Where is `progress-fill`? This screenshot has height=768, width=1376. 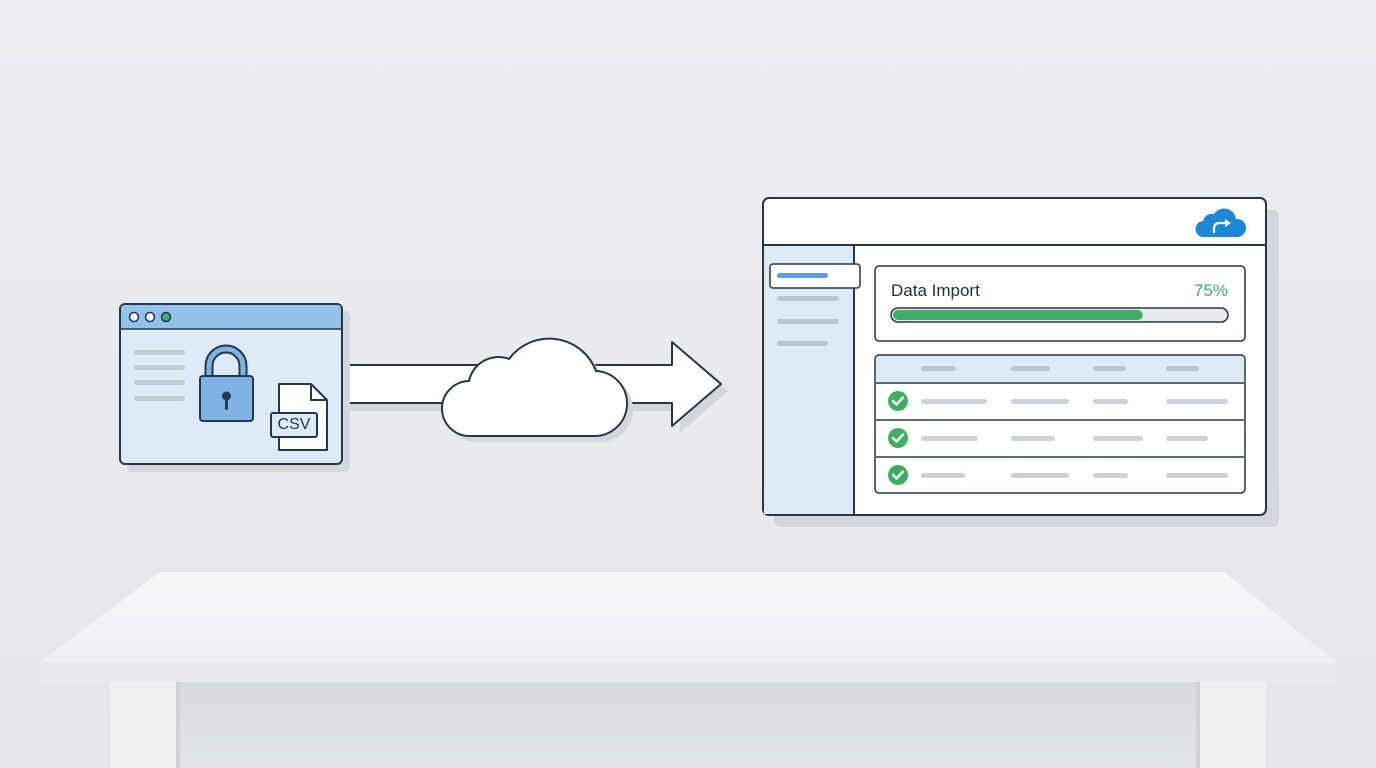 progress-fill is located at coordinates (1018, 315).